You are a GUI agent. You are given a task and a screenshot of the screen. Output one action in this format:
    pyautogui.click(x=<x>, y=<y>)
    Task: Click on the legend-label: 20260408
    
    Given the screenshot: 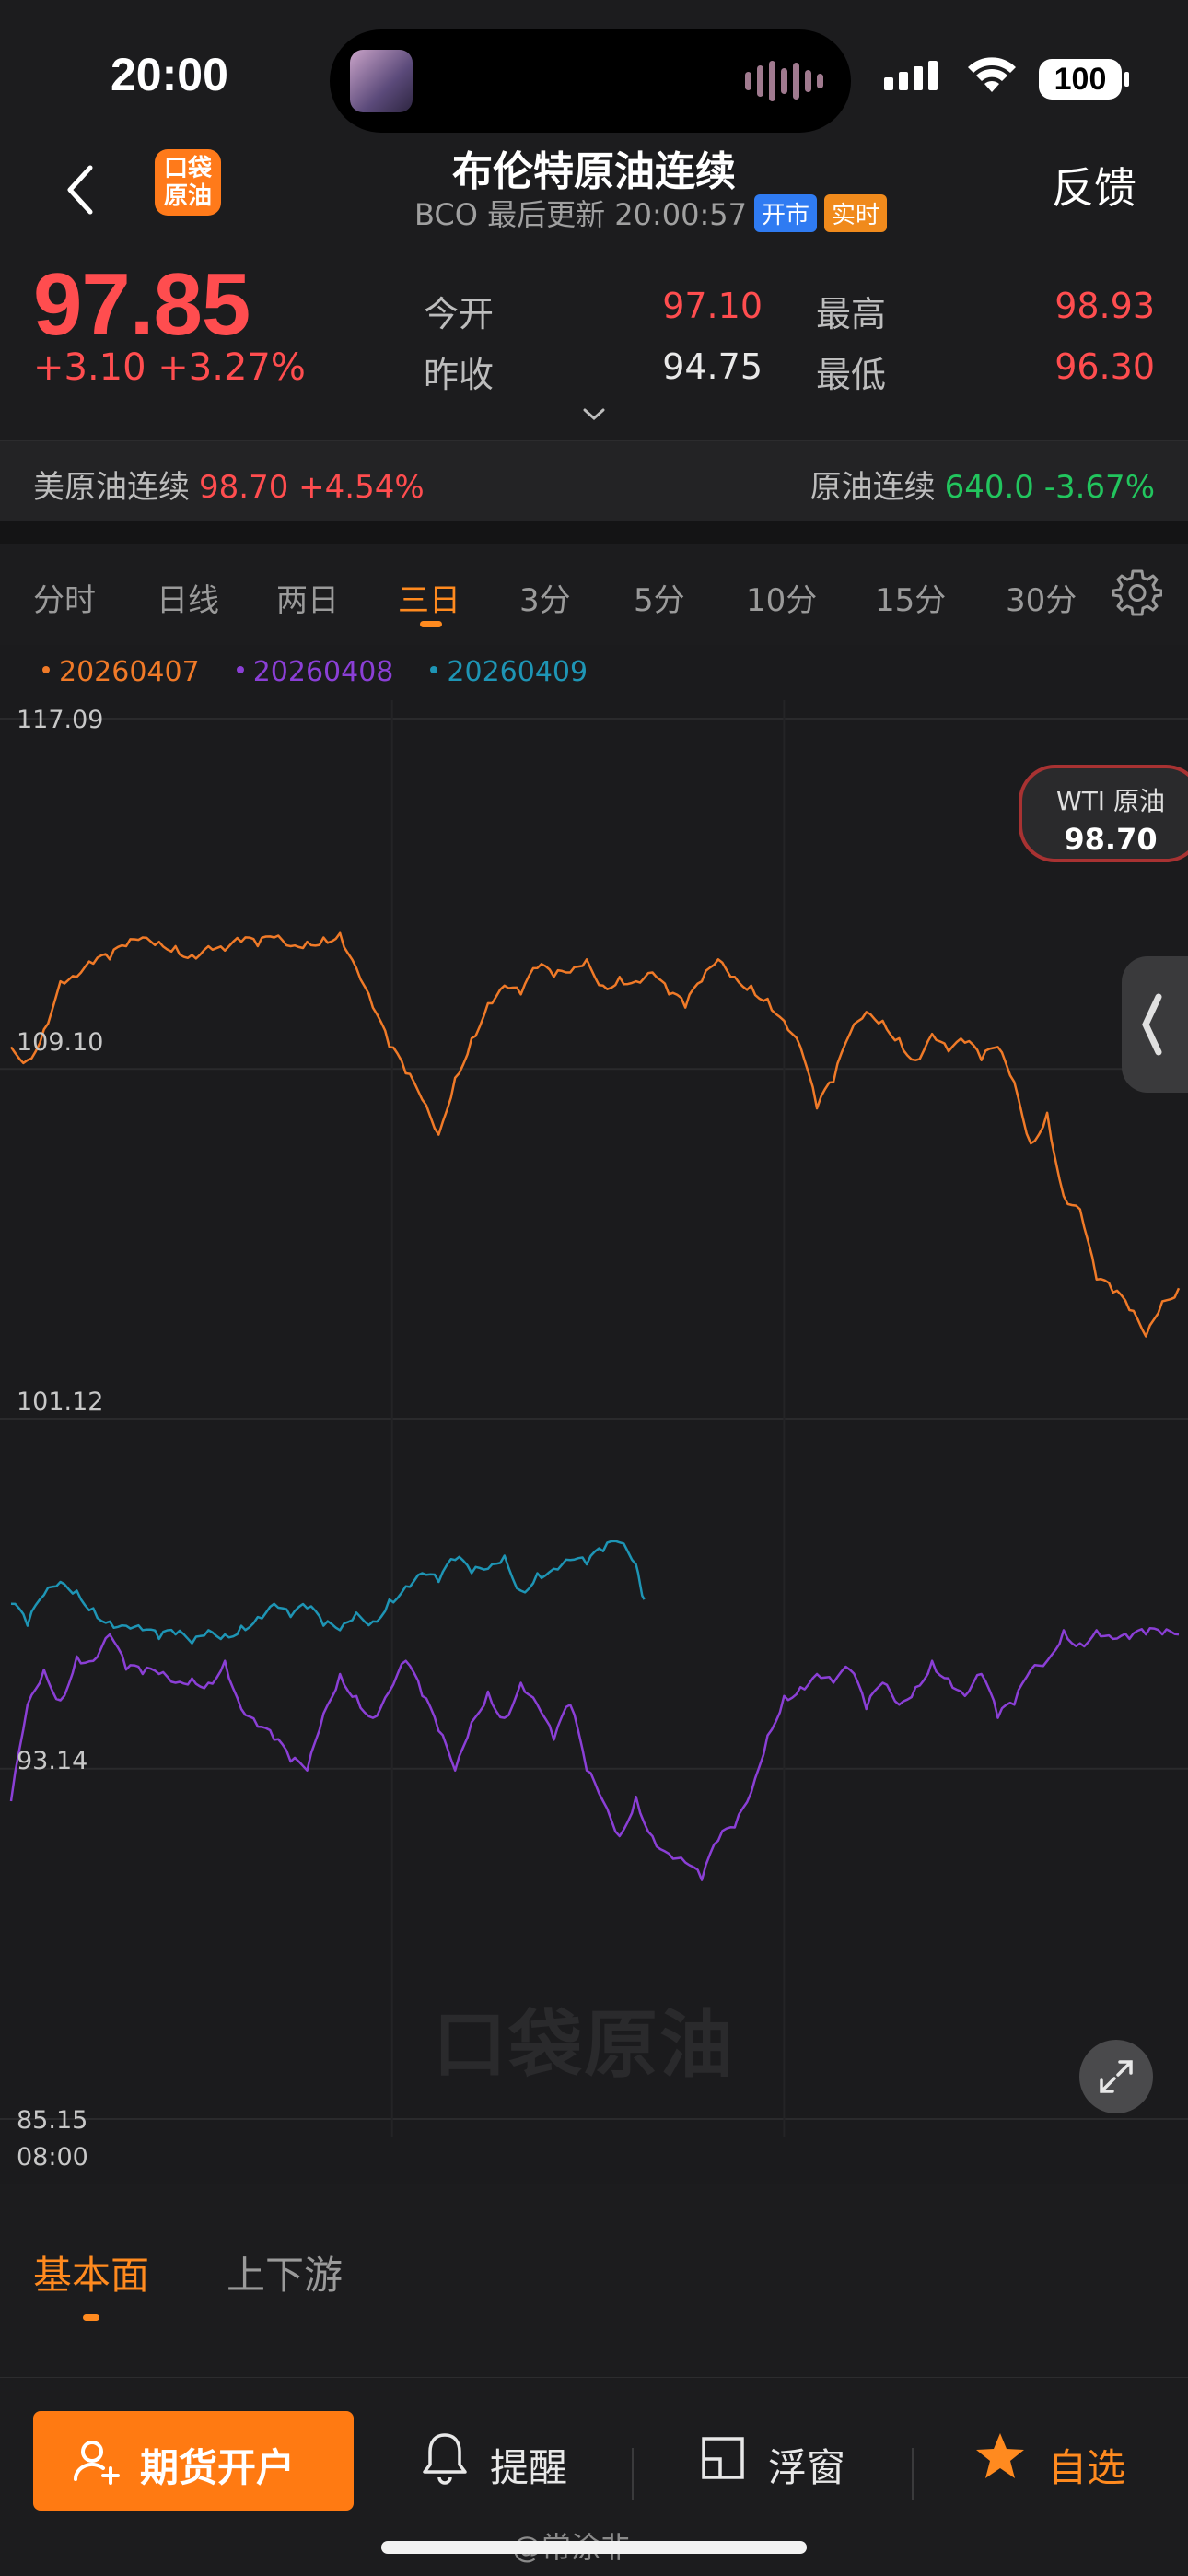 What is the action you would take?
    pyautogui.click(x=323, y=672)
    